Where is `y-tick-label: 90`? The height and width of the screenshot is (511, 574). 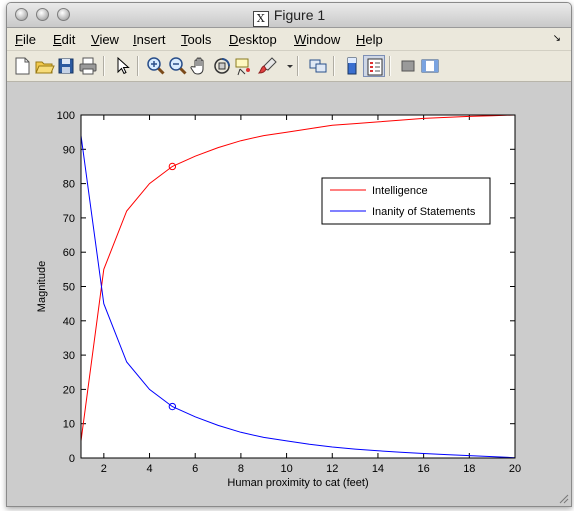 y-tick-label: 90 is located at coordinates (69, 150).